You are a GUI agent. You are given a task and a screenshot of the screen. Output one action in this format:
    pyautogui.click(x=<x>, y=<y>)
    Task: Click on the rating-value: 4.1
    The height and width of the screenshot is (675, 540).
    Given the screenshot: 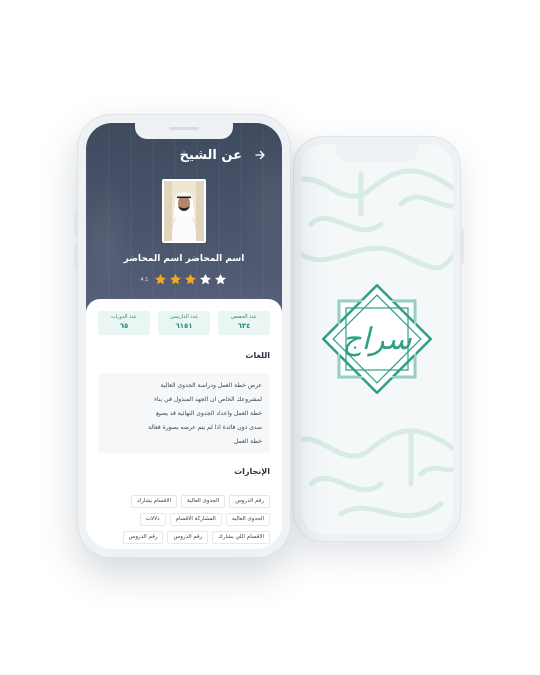 What is the action you would take?
    pyautogui.click(x=144, y=279)
    